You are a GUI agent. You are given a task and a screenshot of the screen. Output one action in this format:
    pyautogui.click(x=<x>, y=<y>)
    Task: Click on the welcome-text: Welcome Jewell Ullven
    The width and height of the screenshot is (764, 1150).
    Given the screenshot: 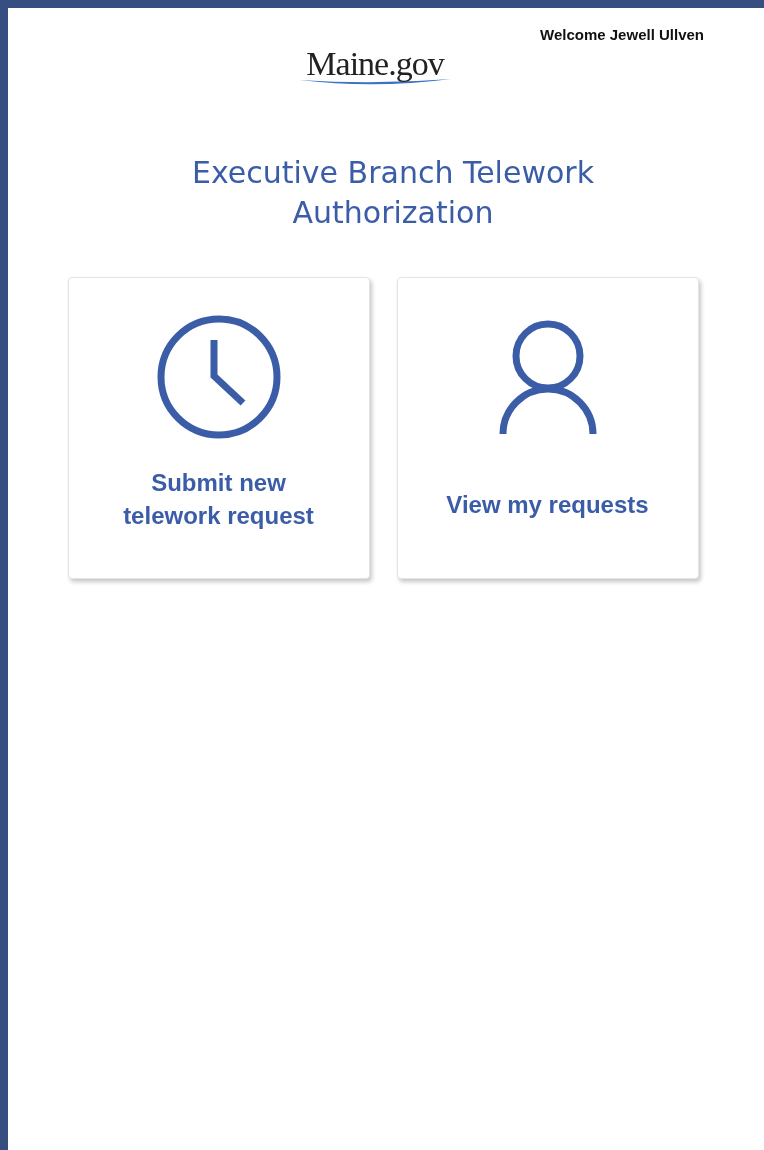 What is the action you would take?
    pyautogui.click(x=622, y=34)
    